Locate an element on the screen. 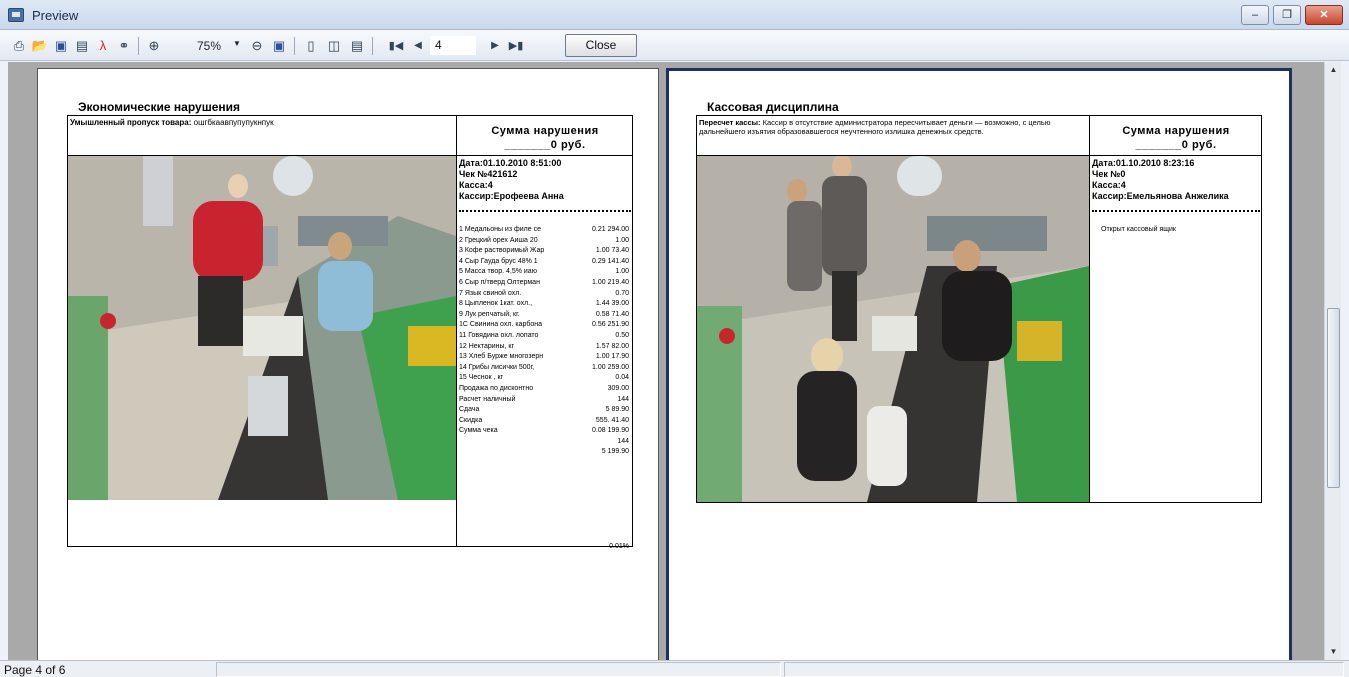  receipt-item-name: Расчет наличный is located at coordinates (487, 399).